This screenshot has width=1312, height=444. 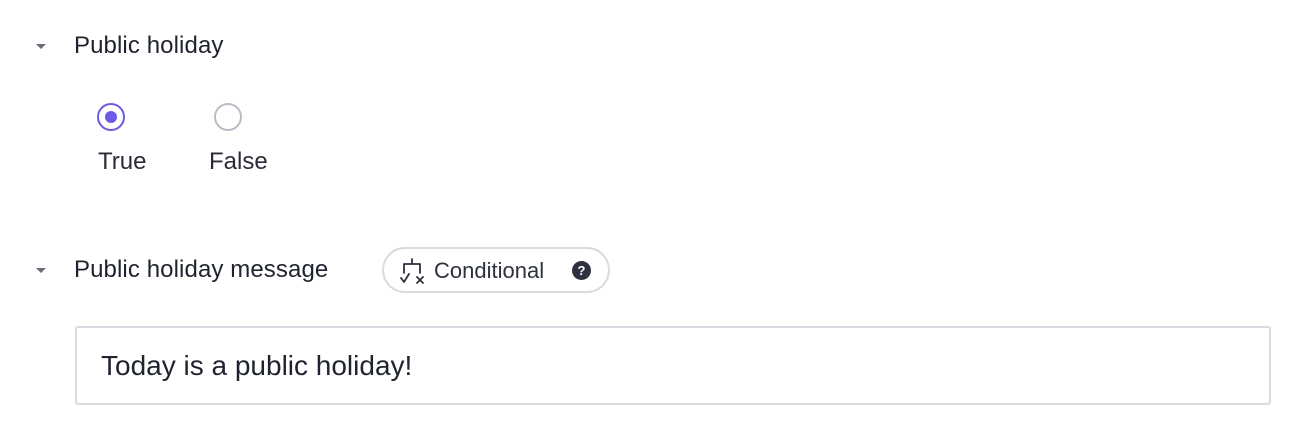 I want to click on conditional-badge: Conditional ?, so click(x=496, y=270).